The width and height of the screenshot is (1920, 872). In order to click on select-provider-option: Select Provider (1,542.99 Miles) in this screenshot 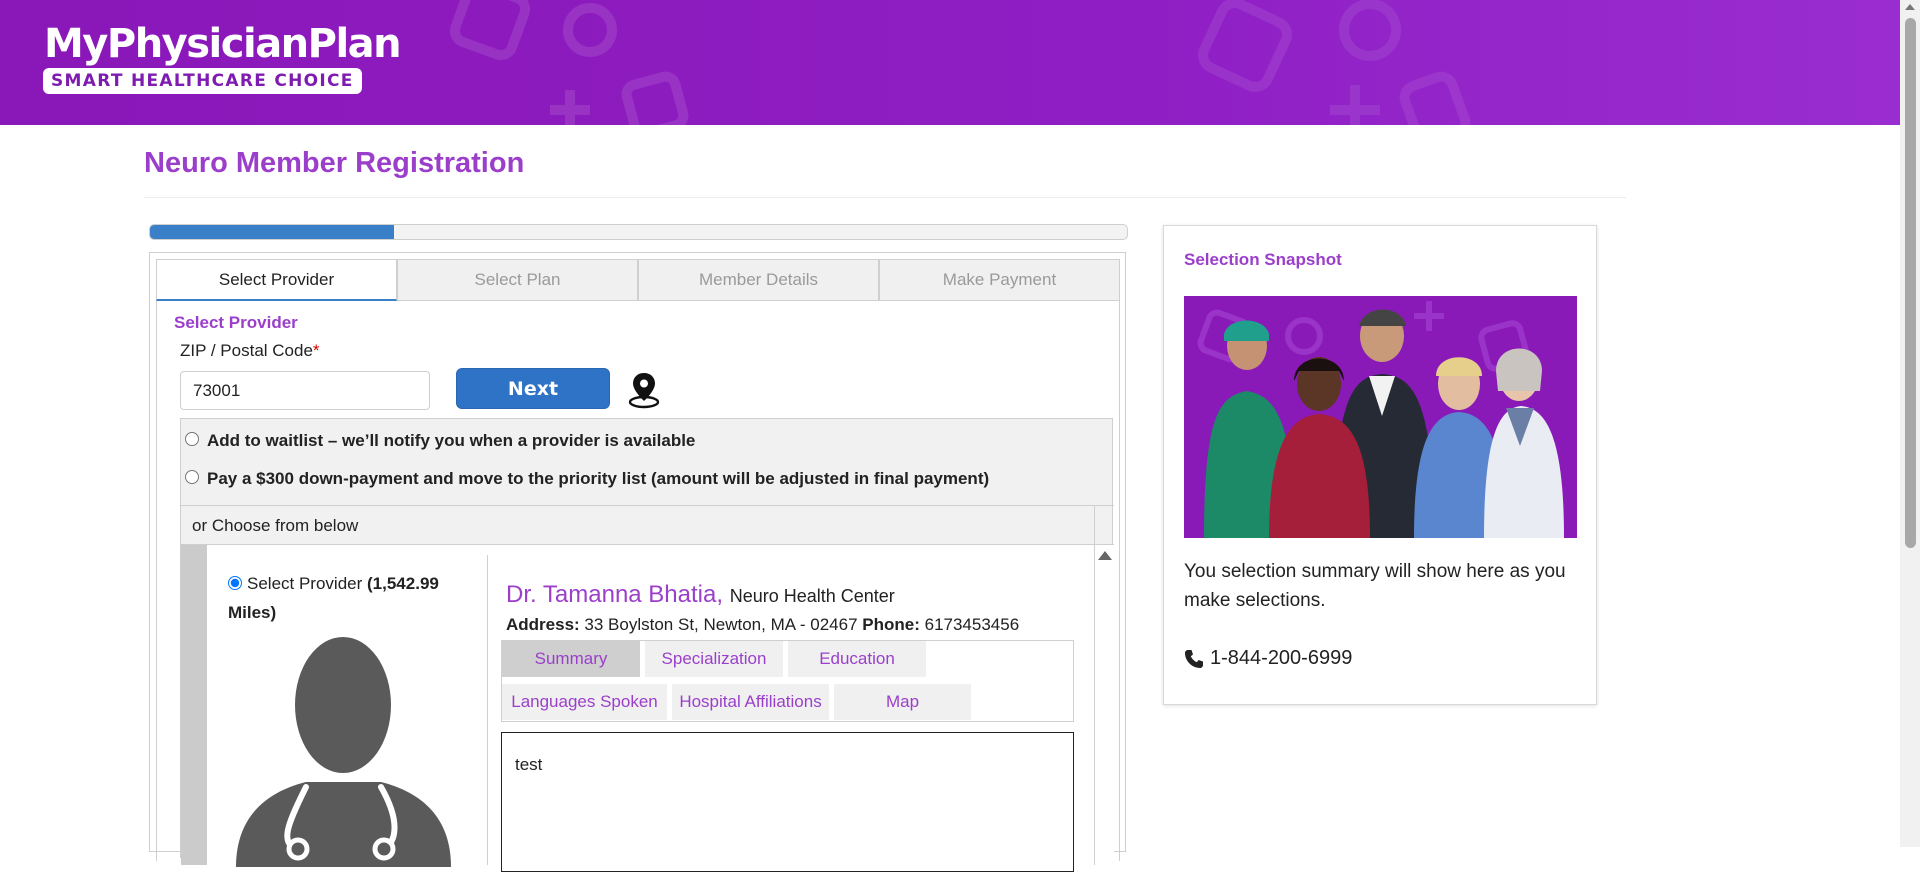, I will do `click(348, 598)`.